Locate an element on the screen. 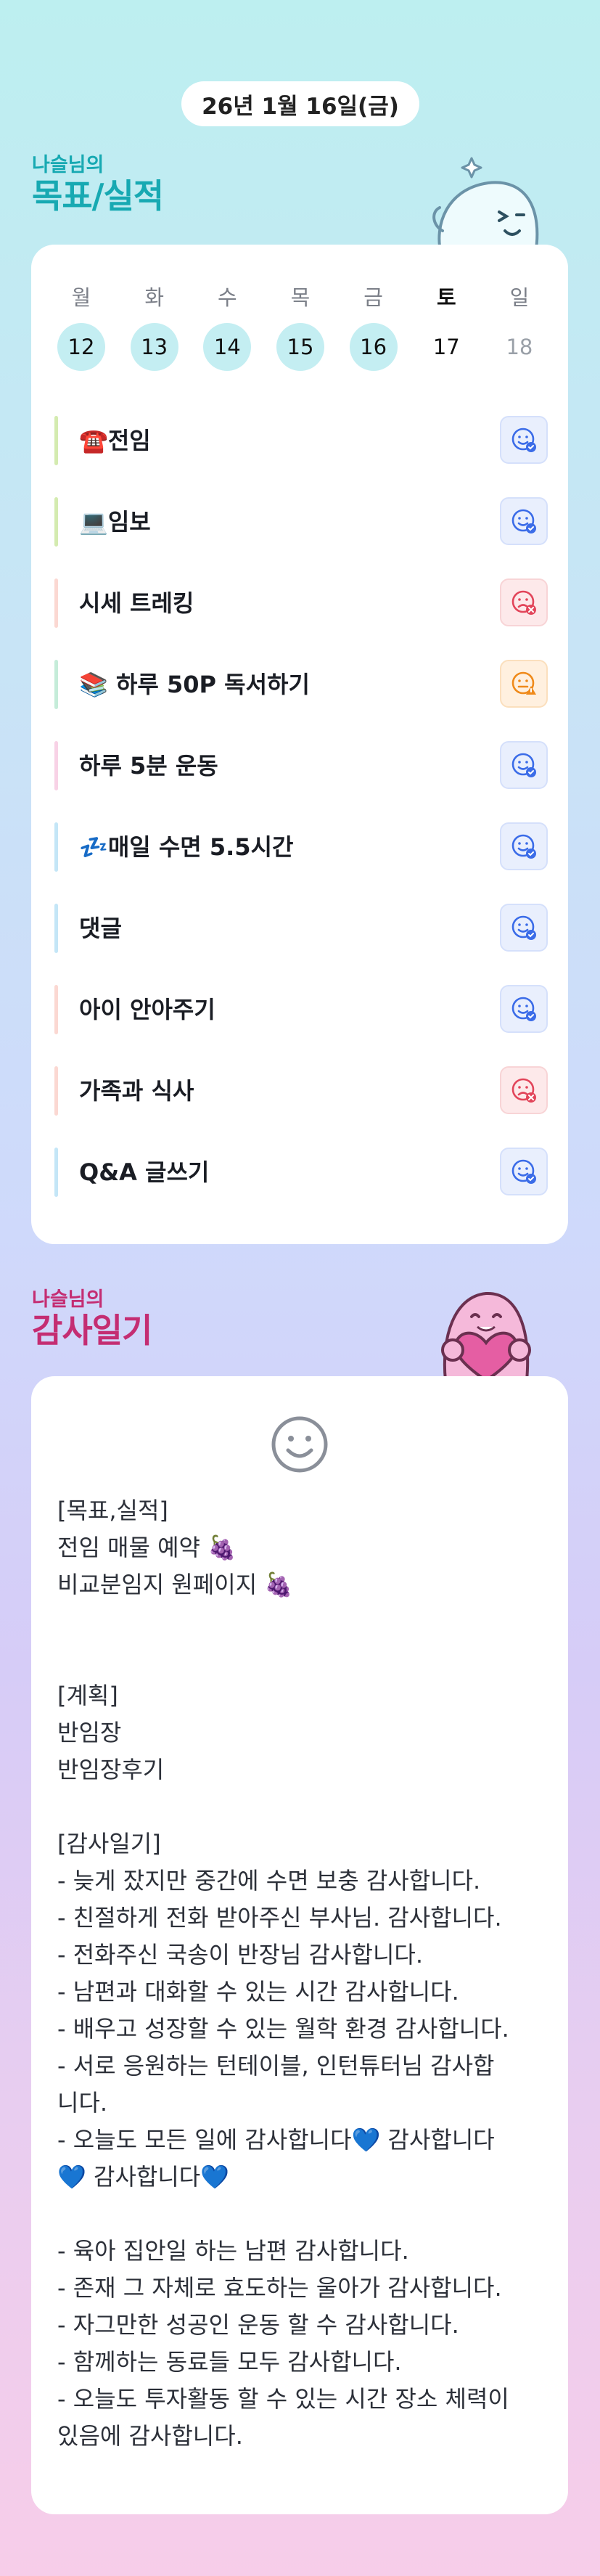  goal-label: 시세 트레킹 is located at coordinates (137, 603).